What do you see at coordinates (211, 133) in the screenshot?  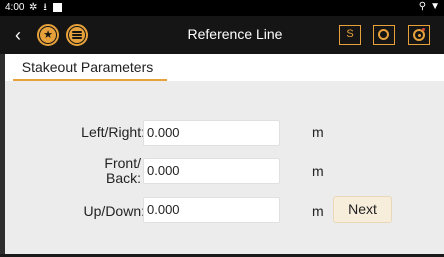 I see `left-right-input: 0.000` at bounding box center [211, 133].